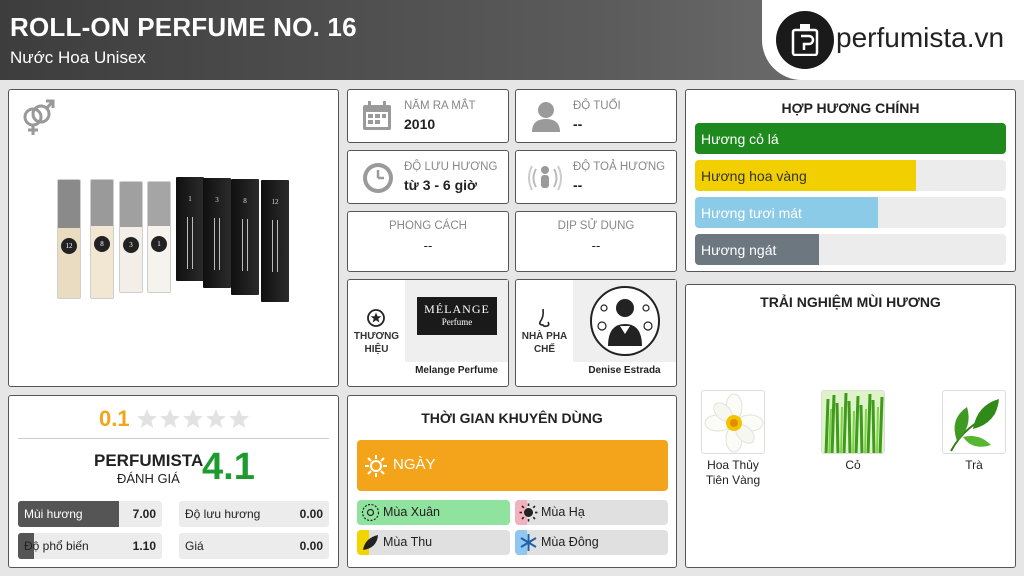  I want to click on box-number: 3, so click(217, 200).